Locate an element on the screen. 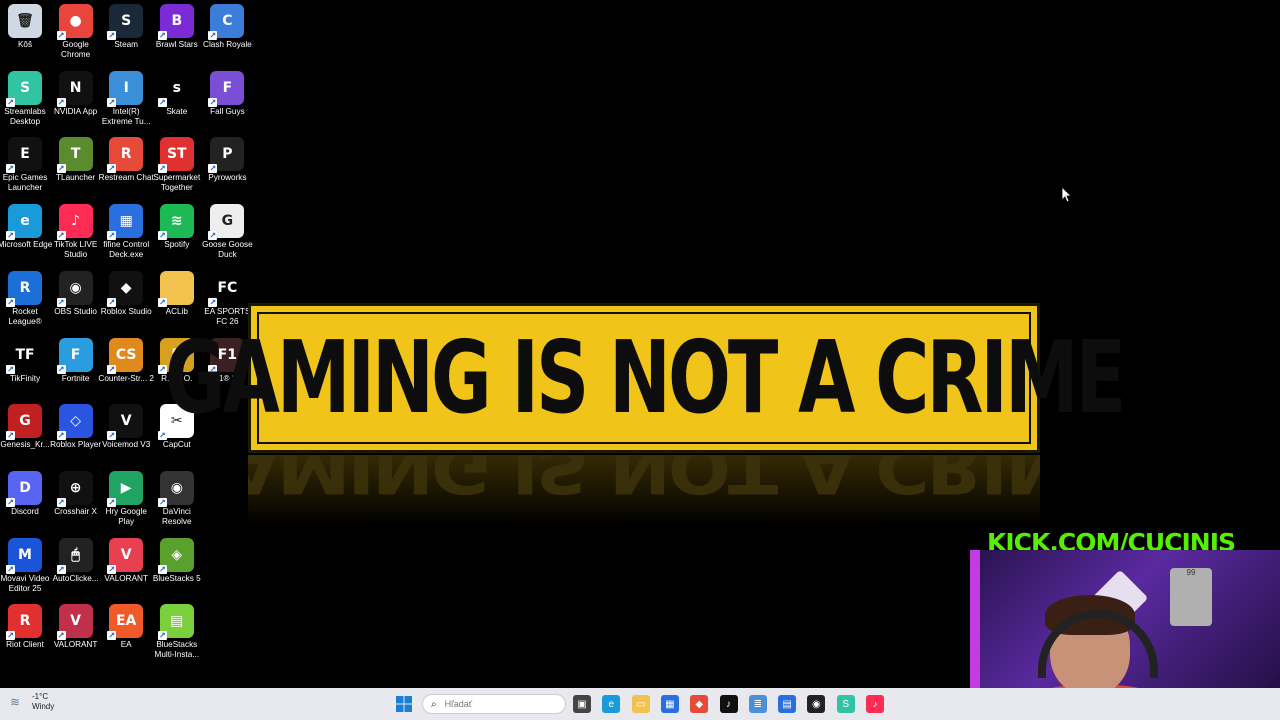 The image size is (1280, 720). desktop-icon-tiktok-live: ♪ ↗ TikTok LIVE Studio is located at coordinates (76, 232).